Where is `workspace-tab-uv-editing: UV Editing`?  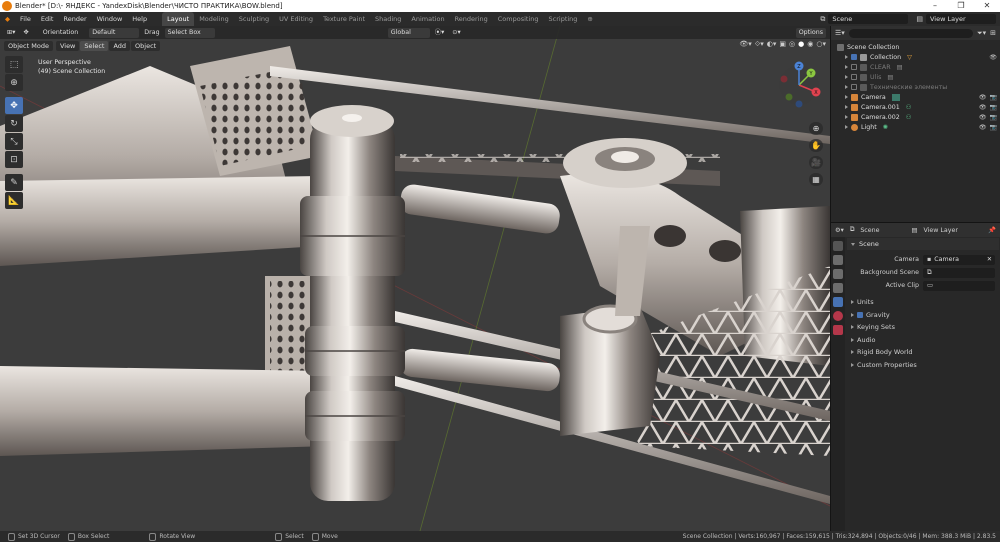 workspace-tab-uv-editing: UV Editing is located at coordinates (296, 19).